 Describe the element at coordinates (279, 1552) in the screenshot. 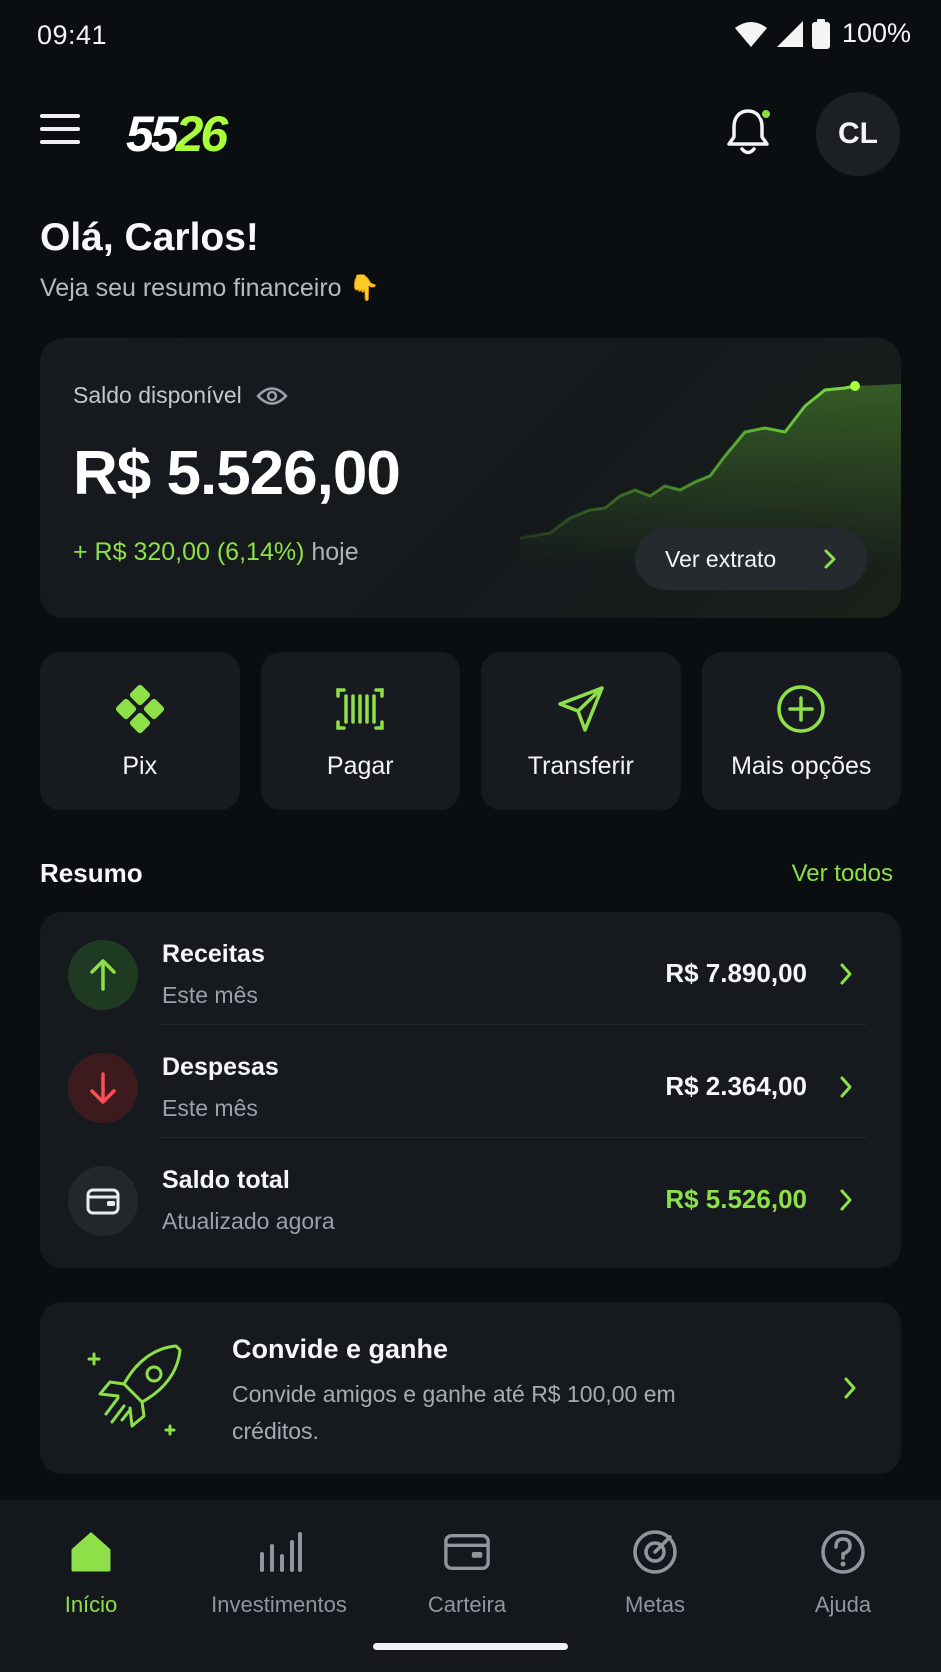

I see `bar-chart-icon` at that location.